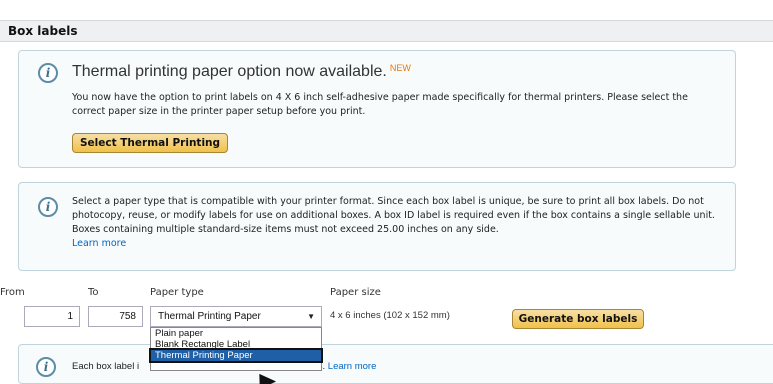  I want to click on from-input: 1, so click(52, 316).